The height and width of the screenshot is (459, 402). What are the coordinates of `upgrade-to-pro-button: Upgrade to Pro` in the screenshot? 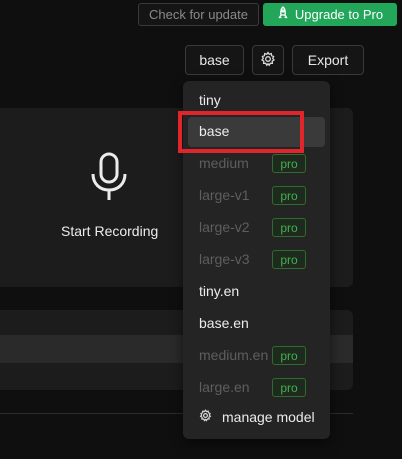 It's located at (330, 14).